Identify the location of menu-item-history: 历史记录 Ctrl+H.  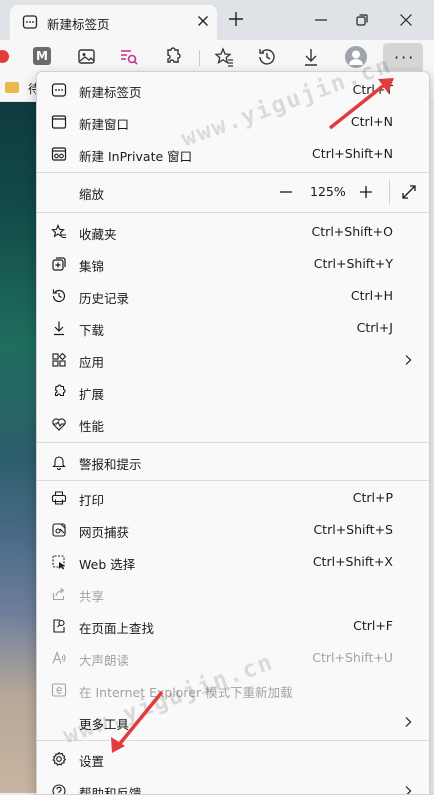
(233, 296).